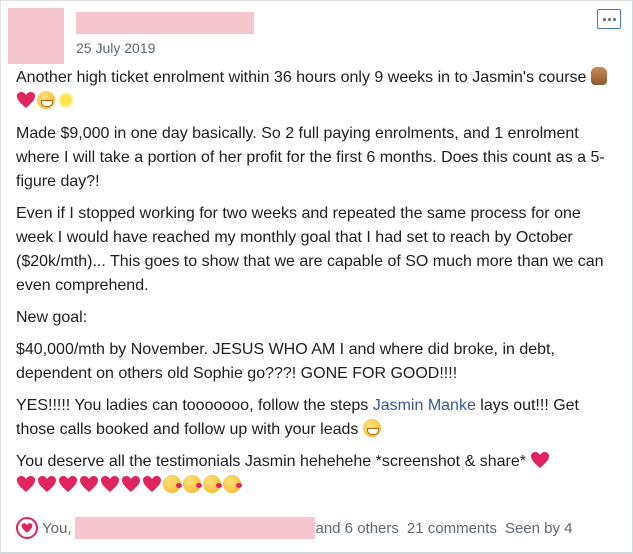 This screenshot has width=633, height=554. What do you see at coordinates (195, 528) in the screenshot?
I see `reactor-names-redacted` at bounding box center [195, 528].